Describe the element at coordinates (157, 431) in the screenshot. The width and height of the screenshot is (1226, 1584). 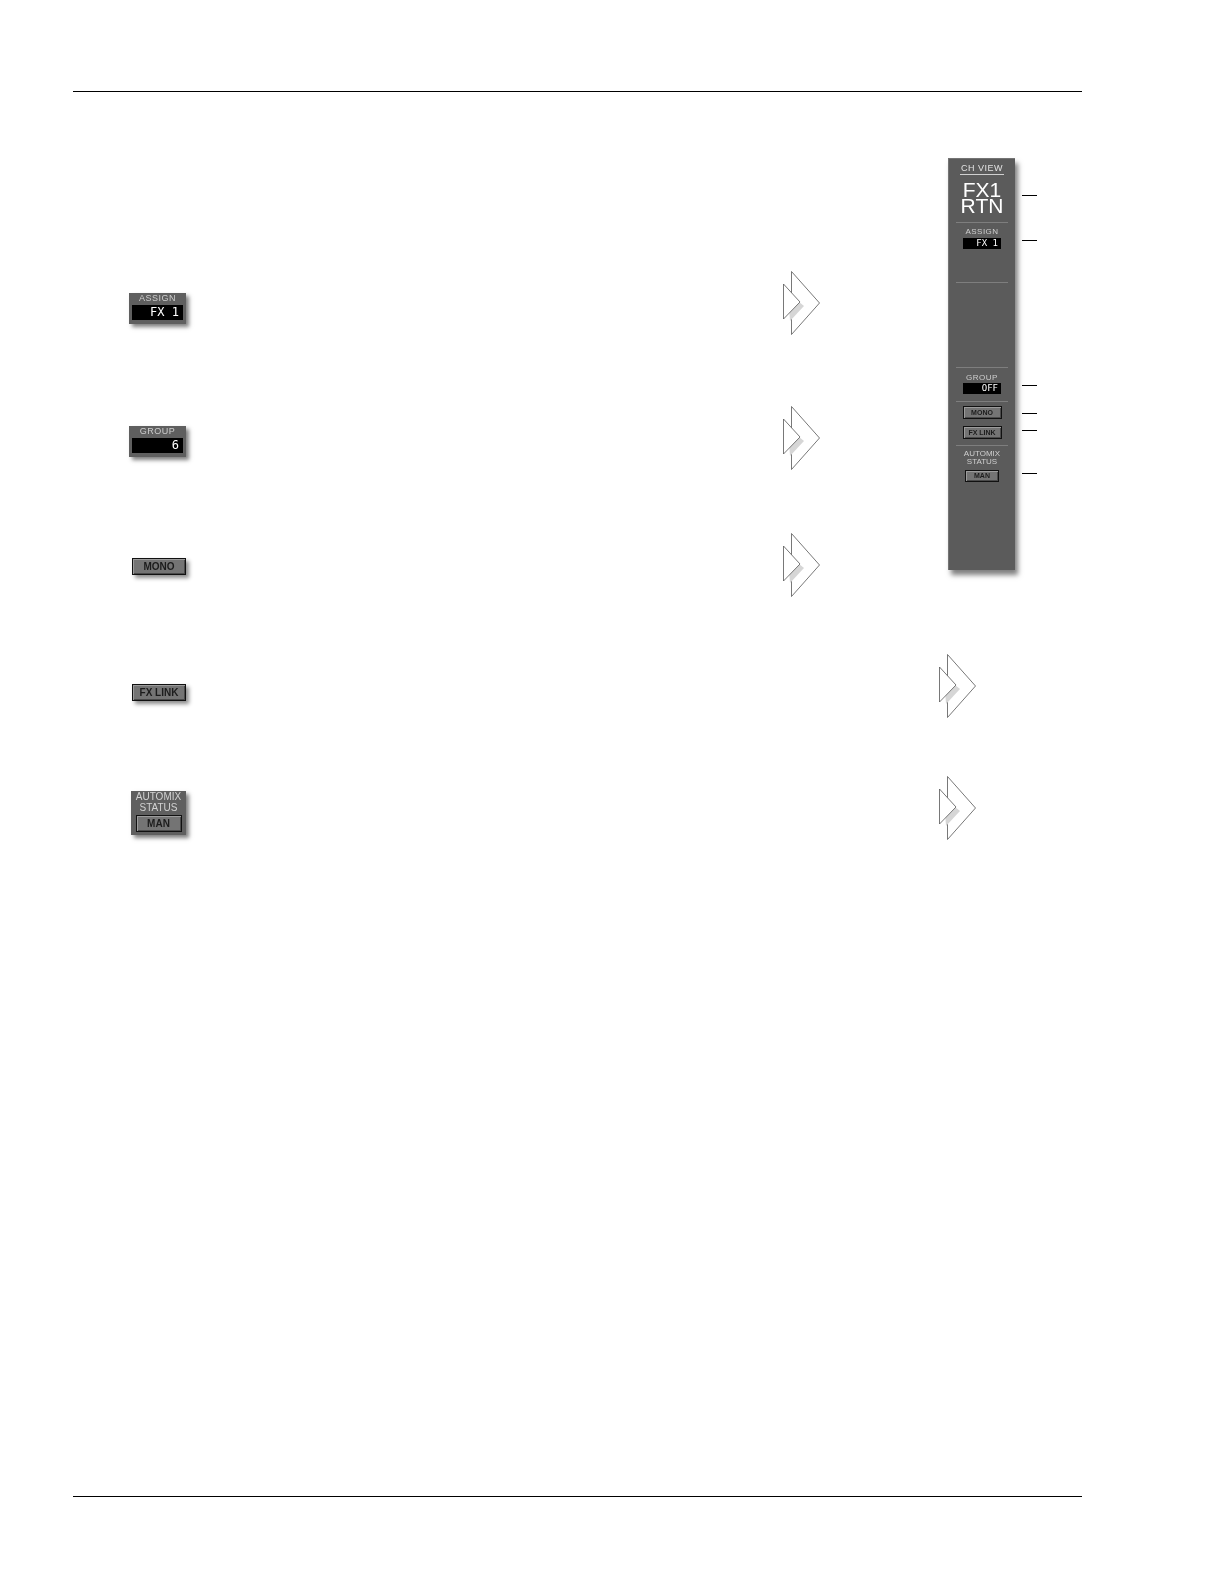
I see `display-label: GROUP` at that location.